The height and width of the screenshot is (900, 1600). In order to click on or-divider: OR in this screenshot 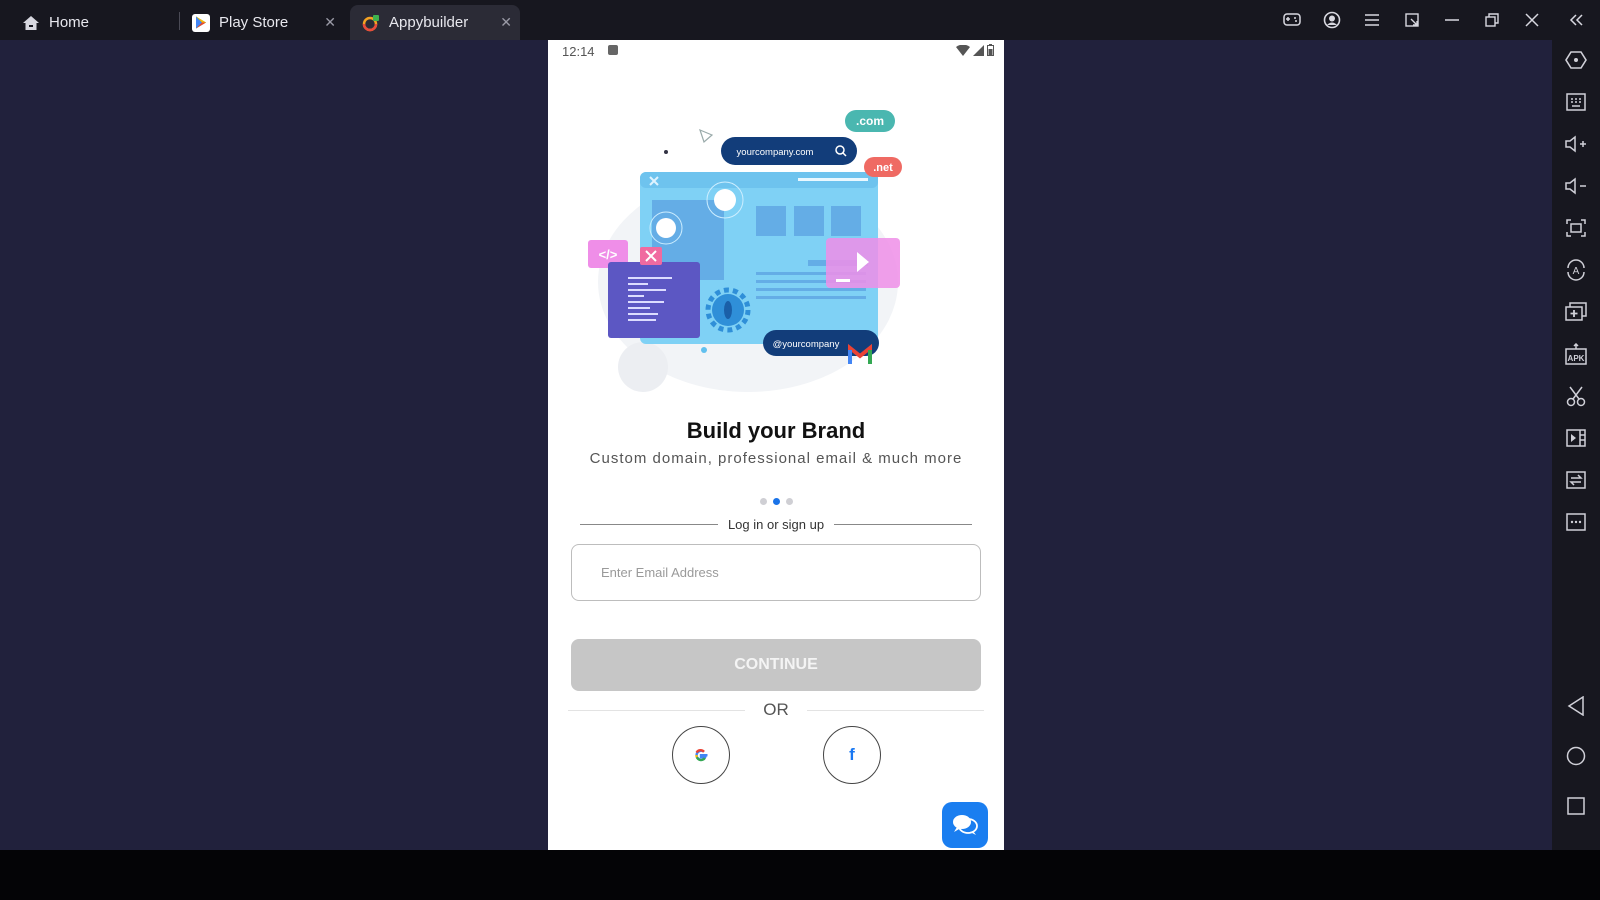, I will do `click(776, 710)`.